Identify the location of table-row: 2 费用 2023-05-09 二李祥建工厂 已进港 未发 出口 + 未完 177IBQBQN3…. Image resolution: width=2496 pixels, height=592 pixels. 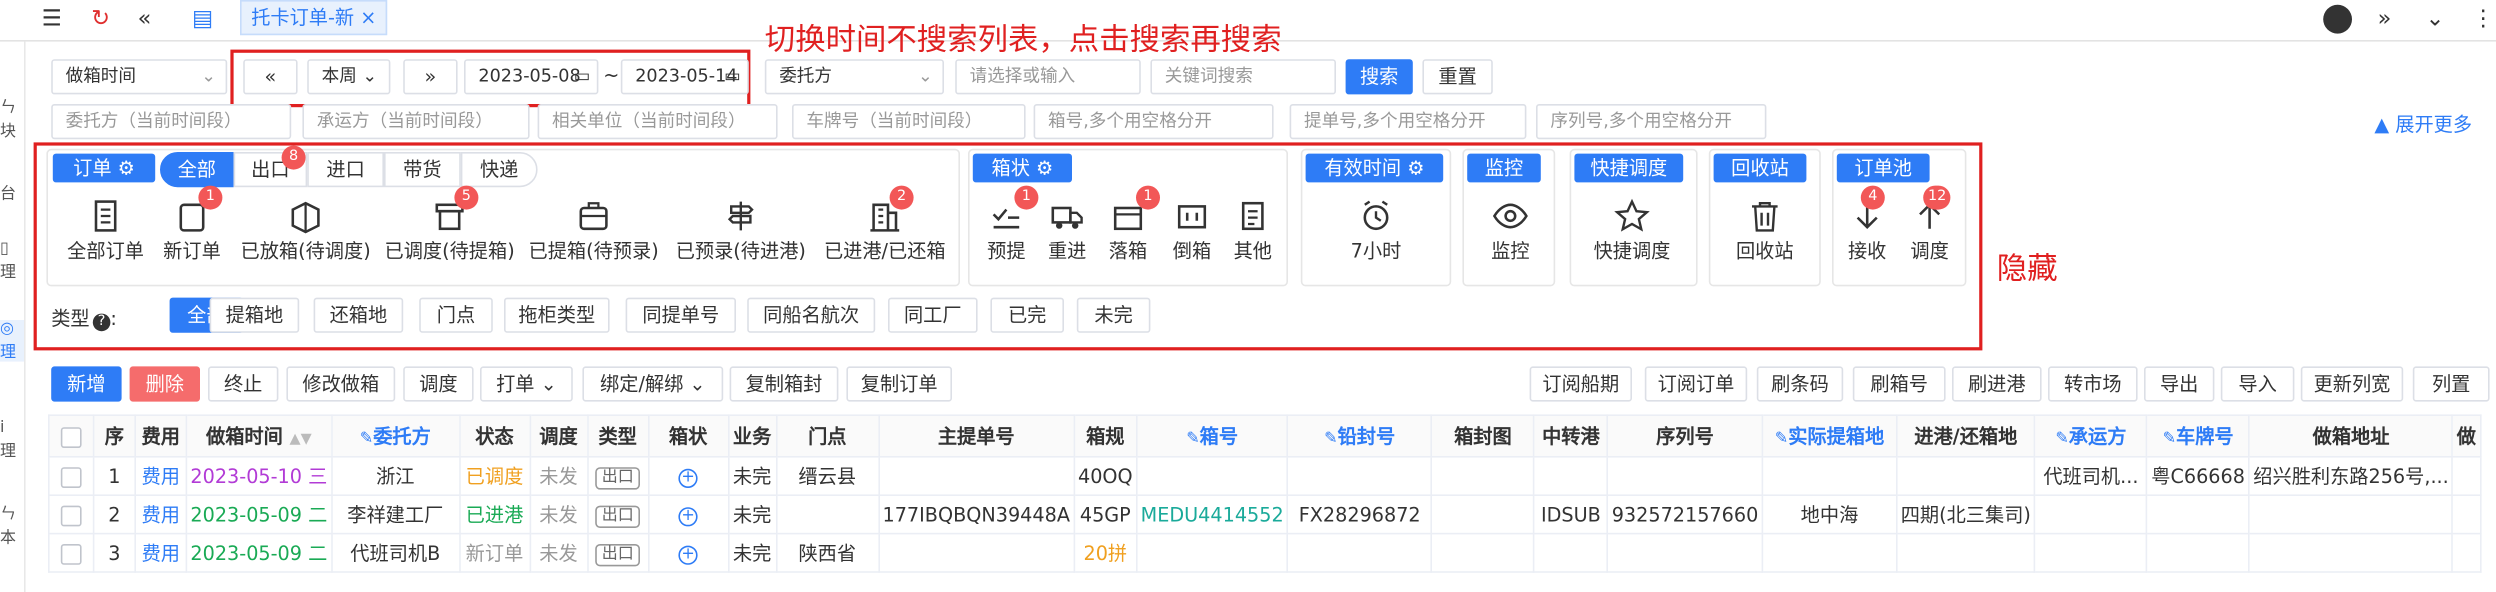
(1264, 514).